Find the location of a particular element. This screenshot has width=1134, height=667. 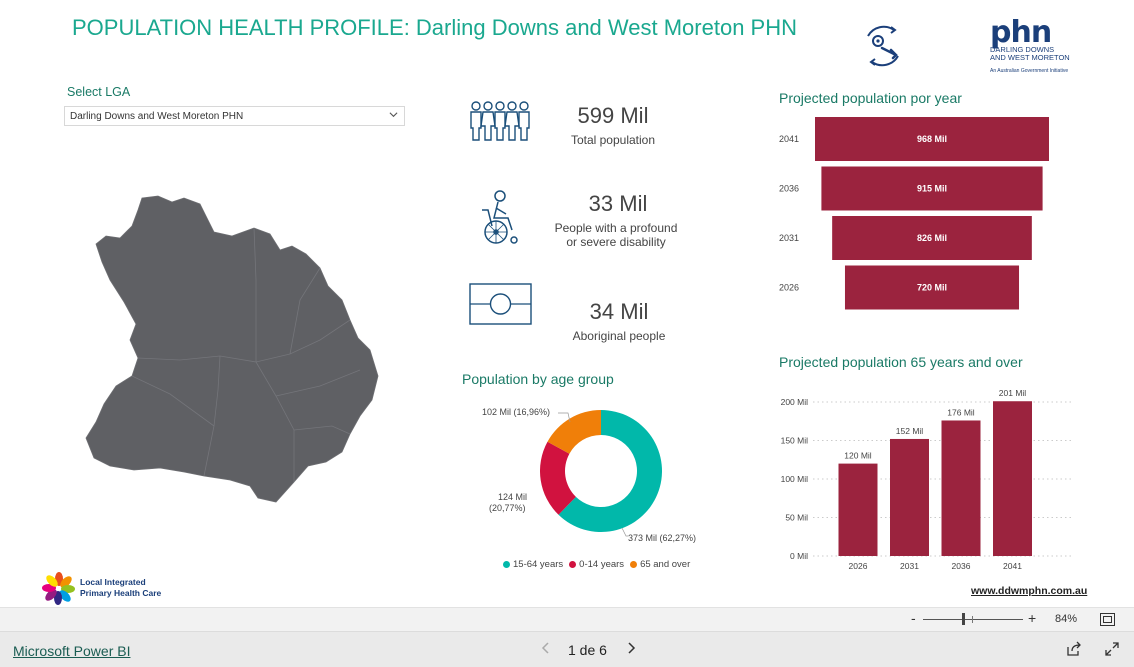

donut-label-0-14-pct: (20,77%) is located at coordinates (507, 508).